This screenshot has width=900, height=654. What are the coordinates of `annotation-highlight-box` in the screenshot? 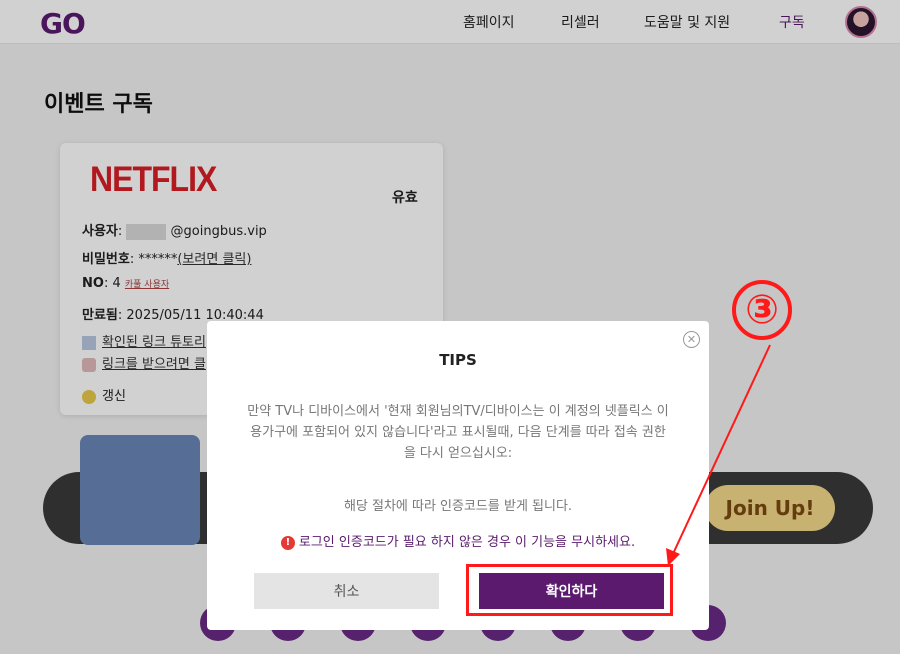 It's located at (569, 590).